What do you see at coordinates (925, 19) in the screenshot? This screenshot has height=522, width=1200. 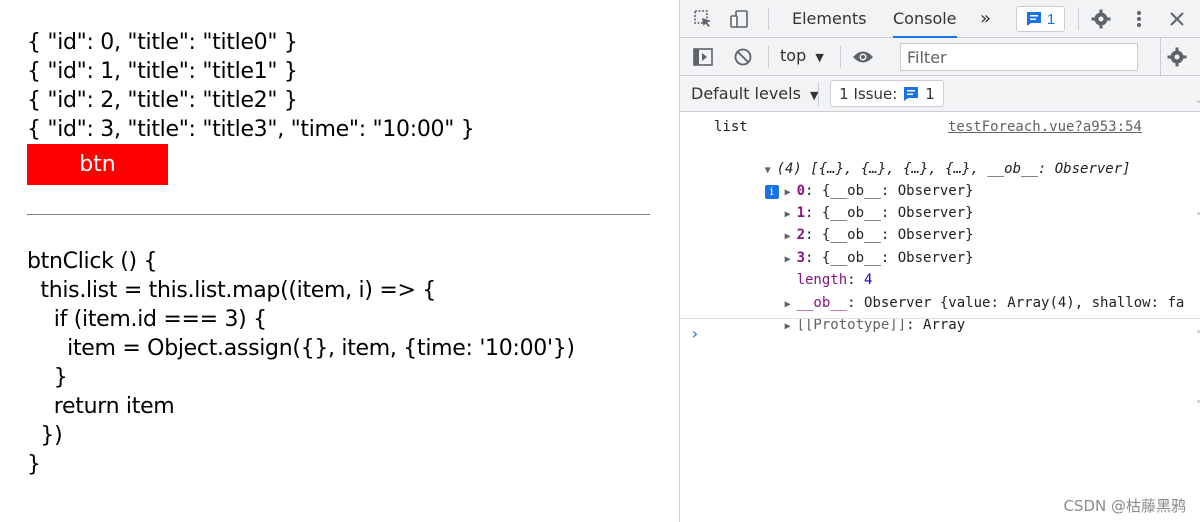 I see `tab-console: Console` at bounding box center [925, 19].